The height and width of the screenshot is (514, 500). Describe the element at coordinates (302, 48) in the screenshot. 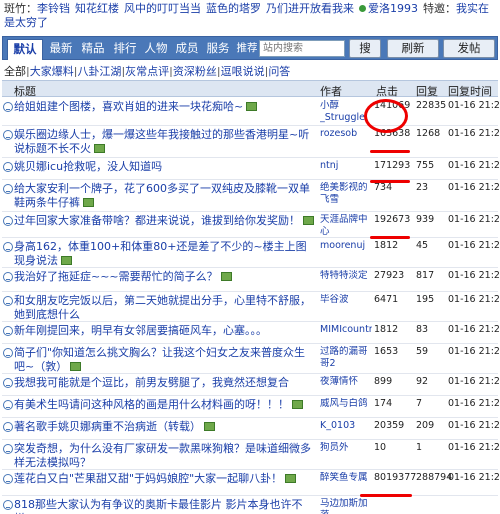

I see `search-input` at that location.